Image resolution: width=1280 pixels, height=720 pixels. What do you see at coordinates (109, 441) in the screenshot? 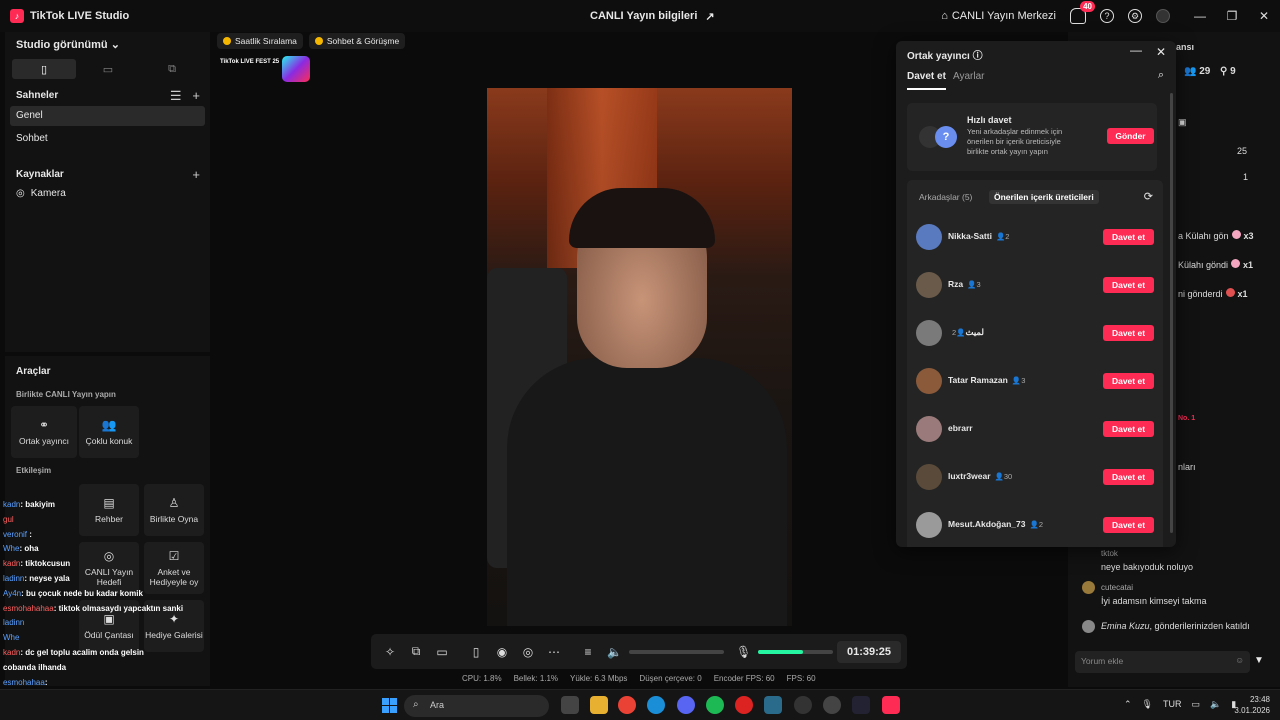
I see `tool-label: Çoklu konuk` at bounding box center [109, 441].